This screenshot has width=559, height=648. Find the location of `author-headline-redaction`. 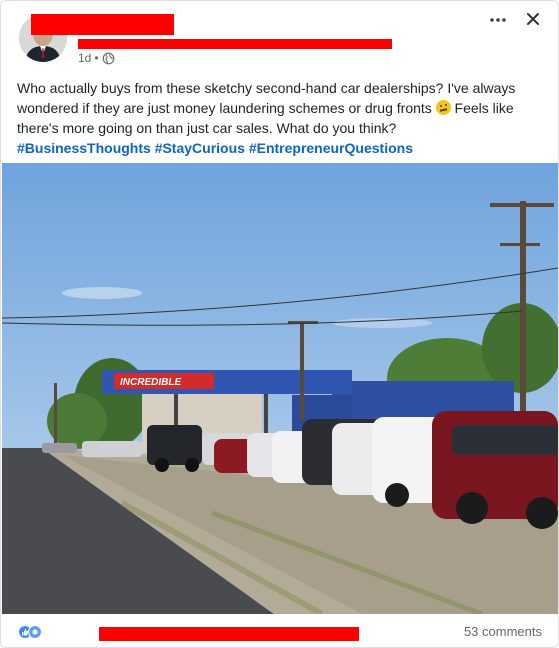

author-headline-redaction is located at coordinates (235, 44).